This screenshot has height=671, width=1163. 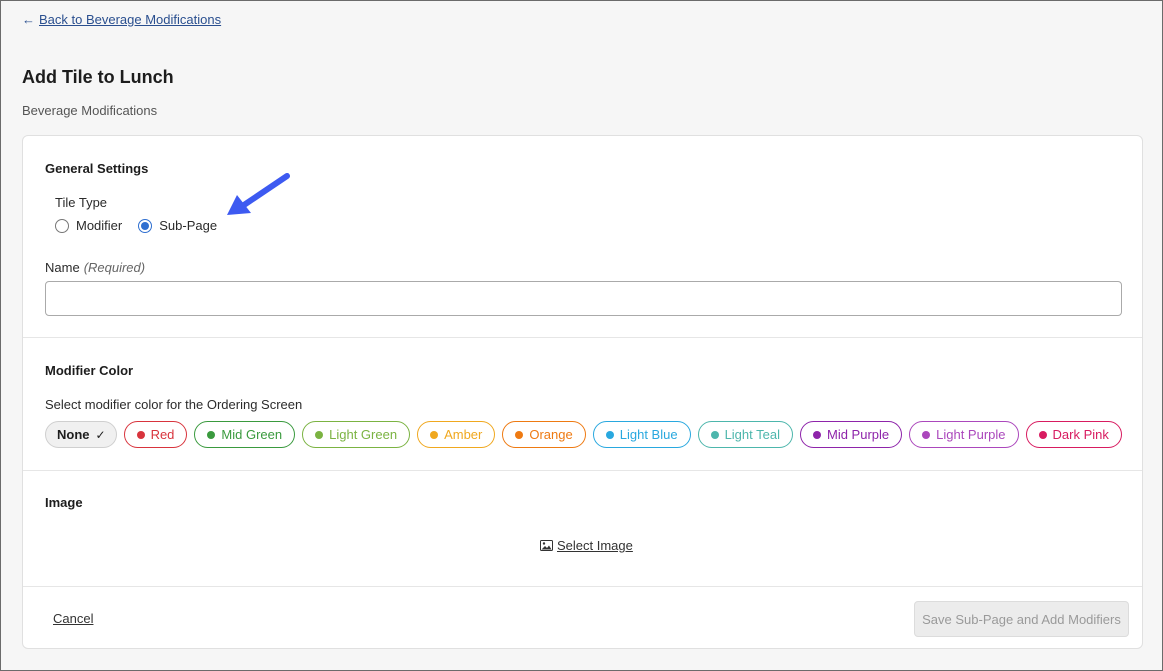 I want to click on image-icon, so click(x=546, y=545).